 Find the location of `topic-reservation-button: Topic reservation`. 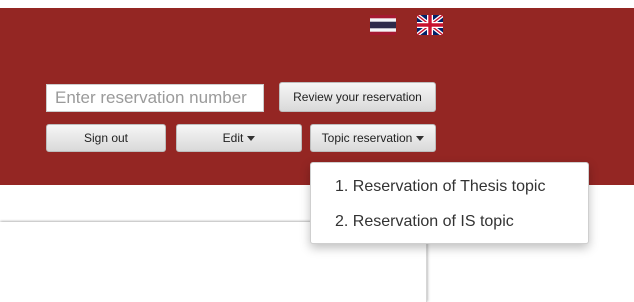

topic-reservation-button: Topic reservation is located at coordinates (373, 138).